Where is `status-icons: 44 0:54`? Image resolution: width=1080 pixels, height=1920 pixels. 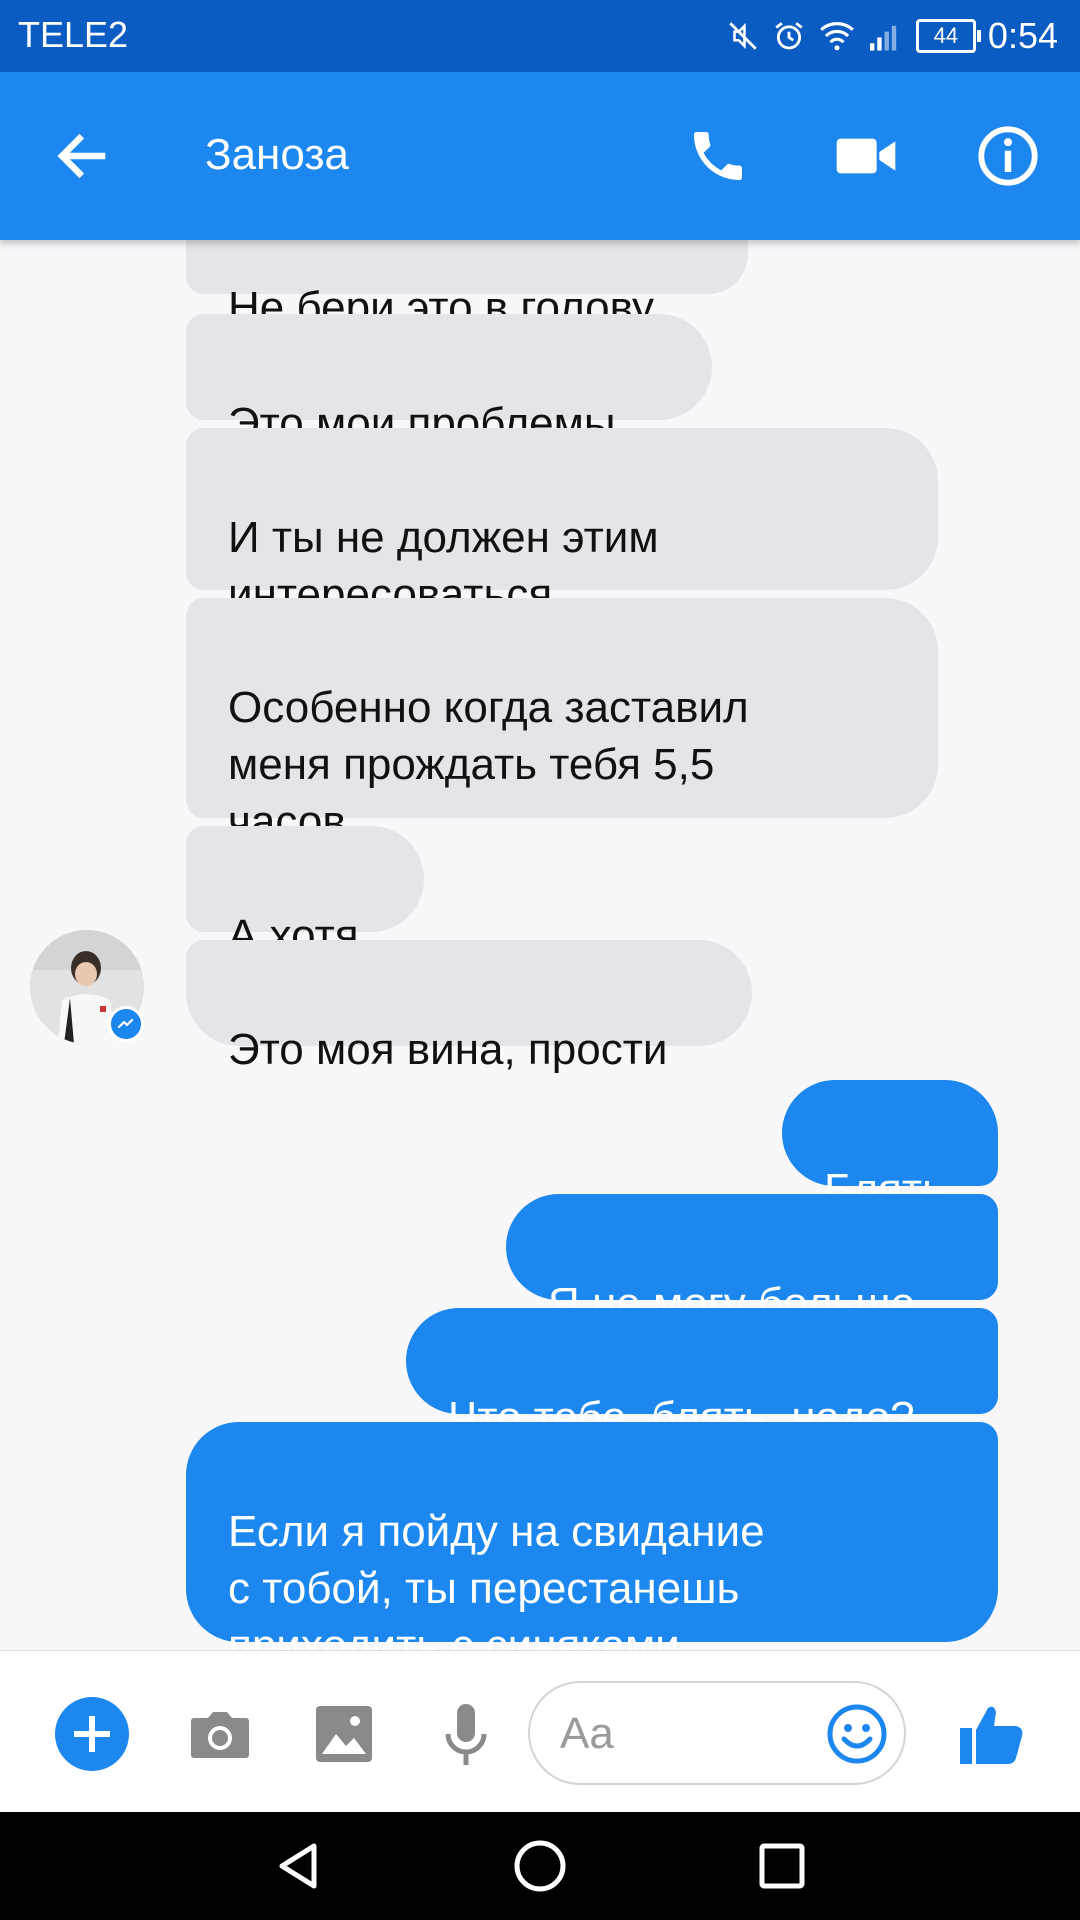 status-icons: 44 0:54 is located at coordinates (892, 36).